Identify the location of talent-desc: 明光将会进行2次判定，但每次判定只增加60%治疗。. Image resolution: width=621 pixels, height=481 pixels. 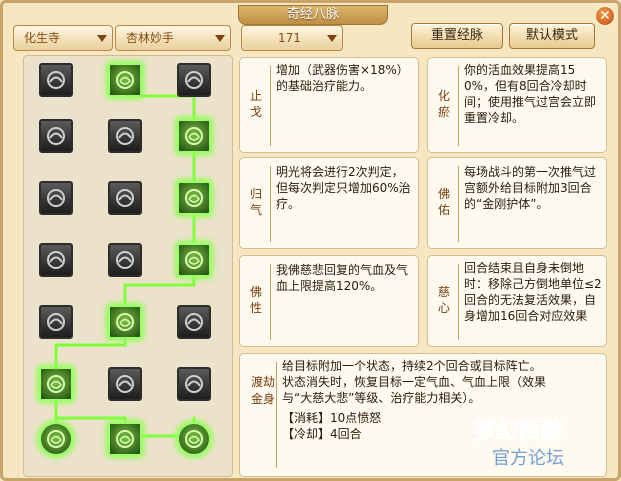
(343, 188).